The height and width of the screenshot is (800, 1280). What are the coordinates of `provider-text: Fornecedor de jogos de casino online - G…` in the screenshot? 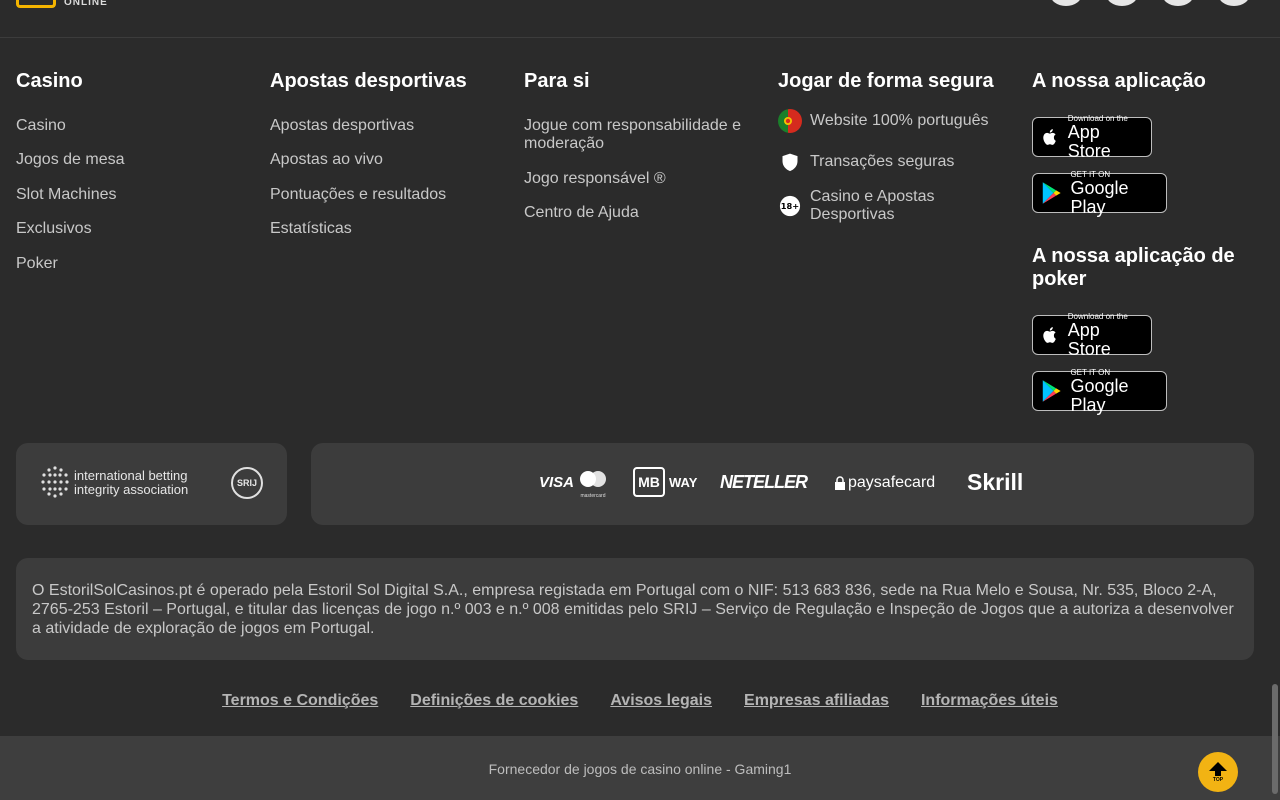 It's located at (640, 769).